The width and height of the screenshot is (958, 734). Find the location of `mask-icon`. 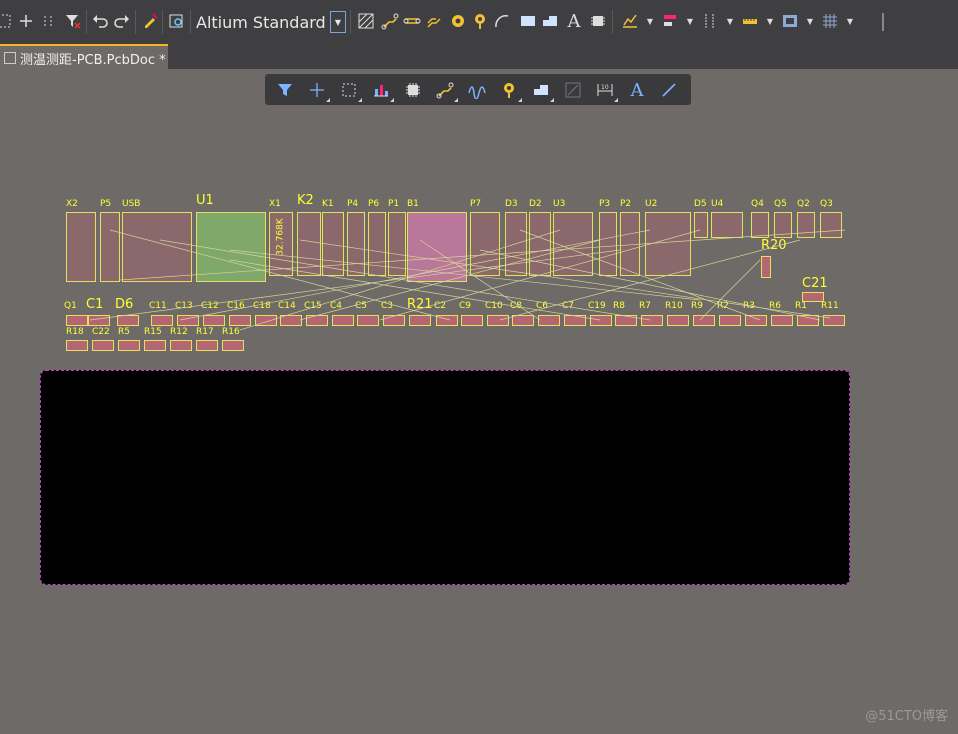

mask-icon is located at coordinates (790, 21).